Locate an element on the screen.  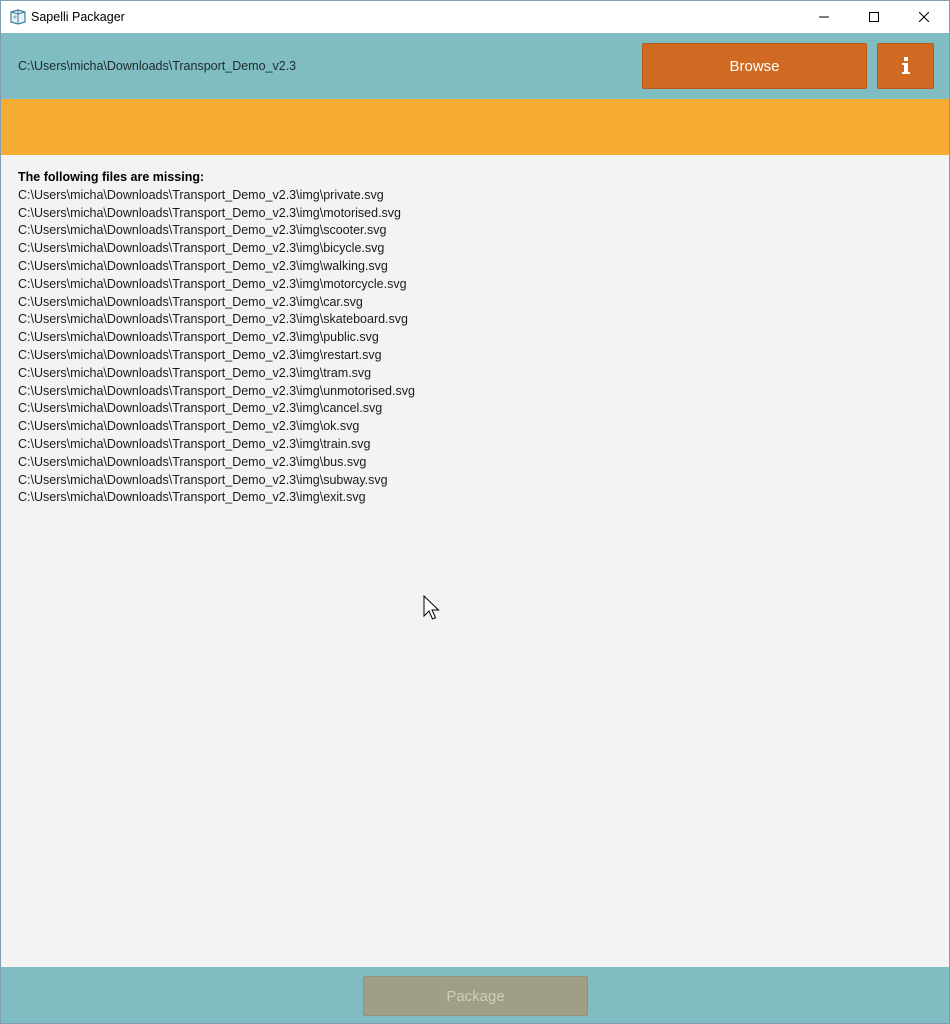
status-band is located at coordinates (475, 127).